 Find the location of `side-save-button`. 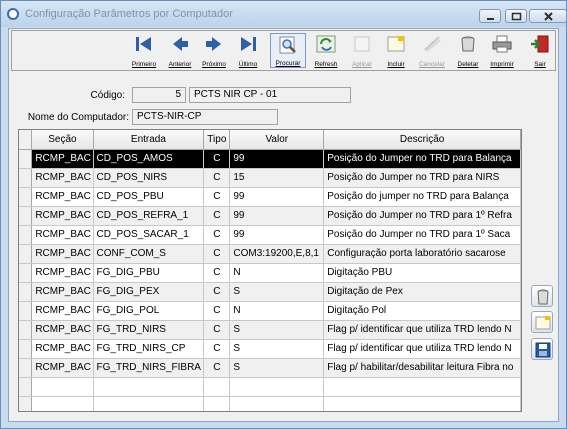

side-save-button is located at coordinates (542, 349).